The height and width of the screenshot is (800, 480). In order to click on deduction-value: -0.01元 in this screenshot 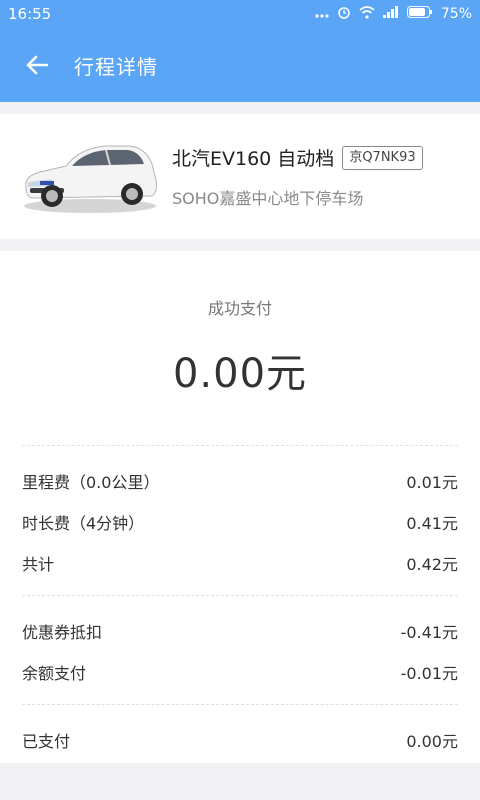, I will do `click(429, 673)`.